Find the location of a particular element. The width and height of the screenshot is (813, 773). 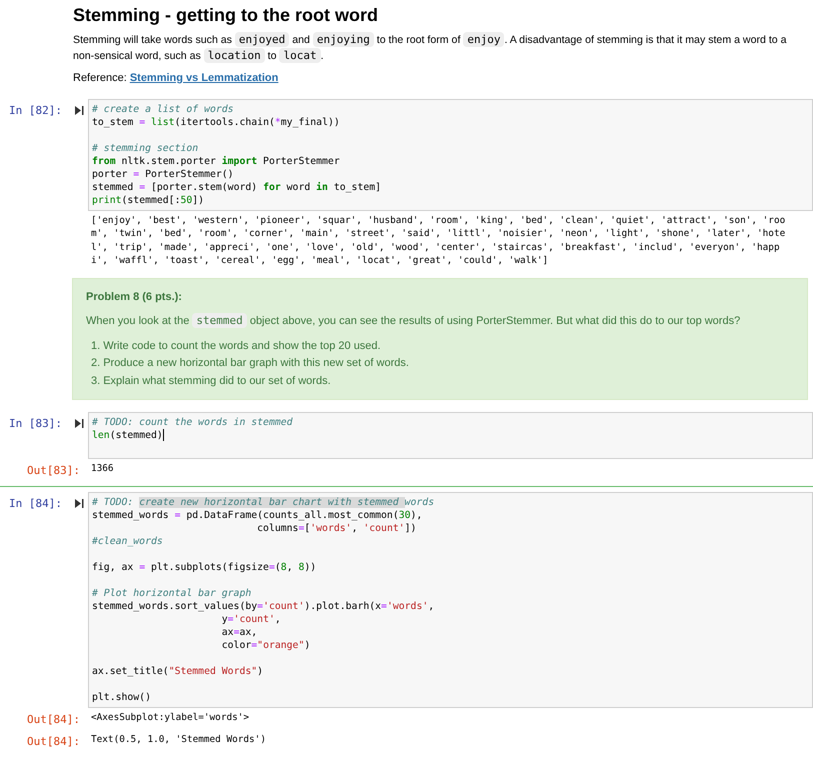

reference-link: Stemming vs Lemmatization is located at coordinates (204, 78).